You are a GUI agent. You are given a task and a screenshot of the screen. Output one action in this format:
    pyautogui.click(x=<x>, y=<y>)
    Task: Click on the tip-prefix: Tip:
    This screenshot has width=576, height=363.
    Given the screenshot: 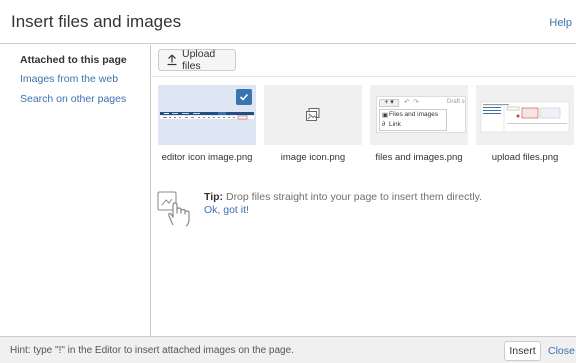 What is the action you would take?
    pyautogui.click(x=214, y=197)
    